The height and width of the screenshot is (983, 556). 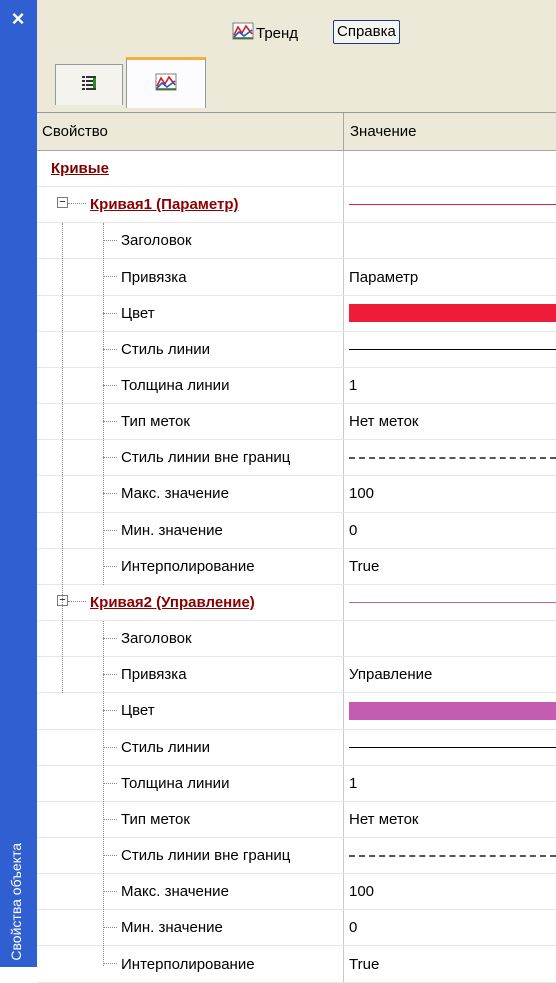 I want to click on toolbar: Тренд Справка, so click(x=296, y=28).